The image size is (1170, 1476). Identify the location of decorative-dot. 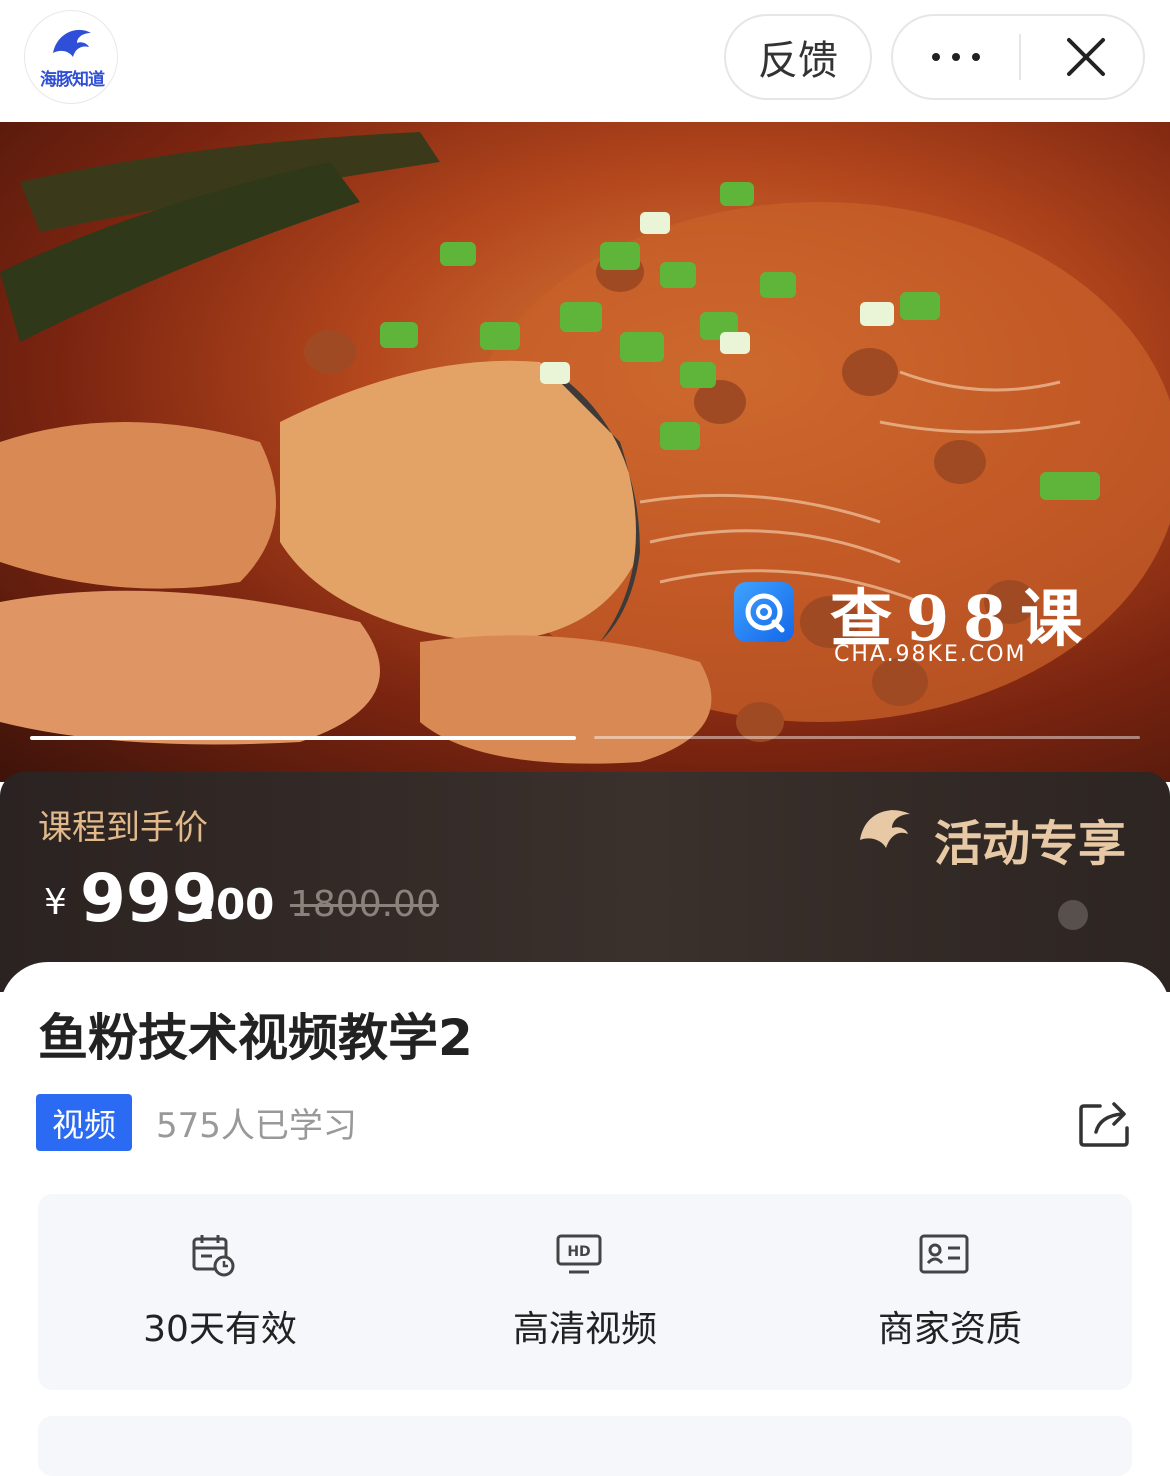
(1073, 915).